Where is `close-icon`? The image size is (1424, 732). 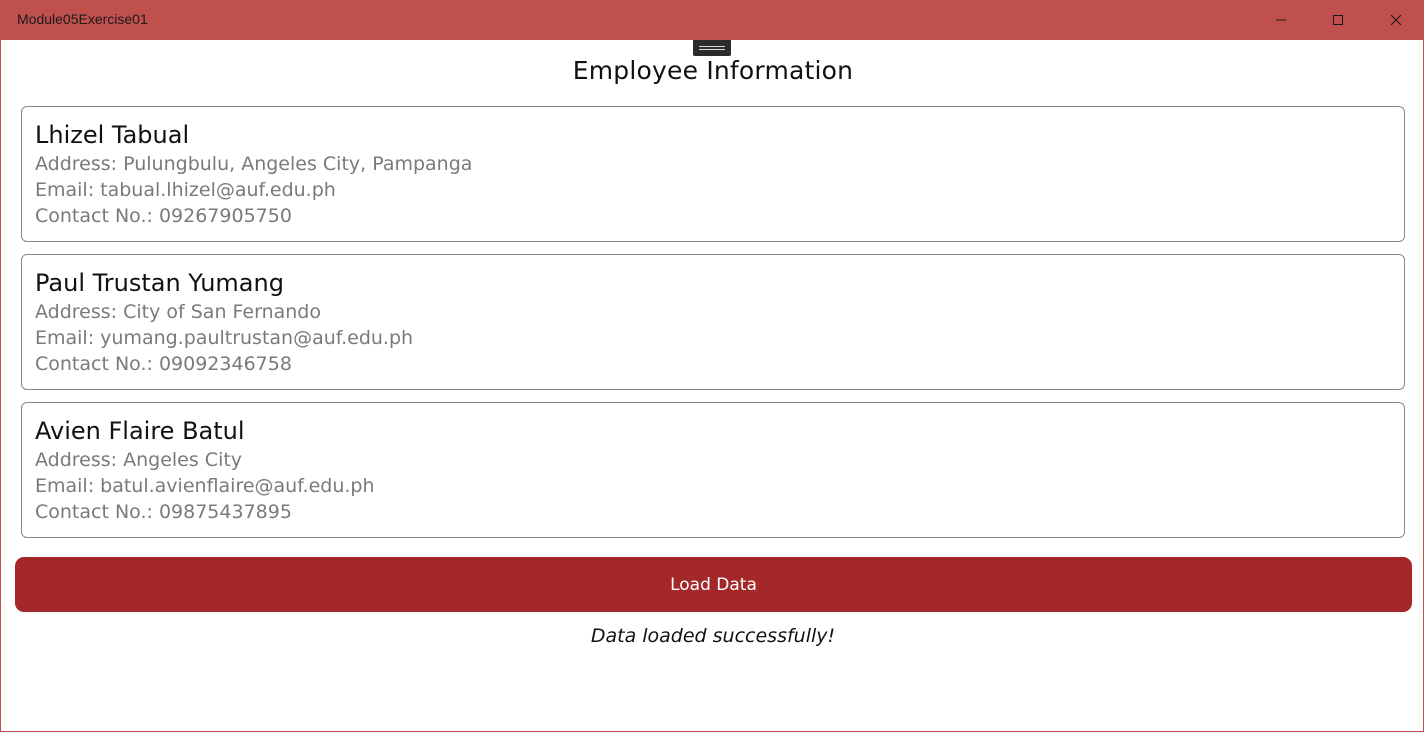
close-icon is located at coordinates (1395, 20).